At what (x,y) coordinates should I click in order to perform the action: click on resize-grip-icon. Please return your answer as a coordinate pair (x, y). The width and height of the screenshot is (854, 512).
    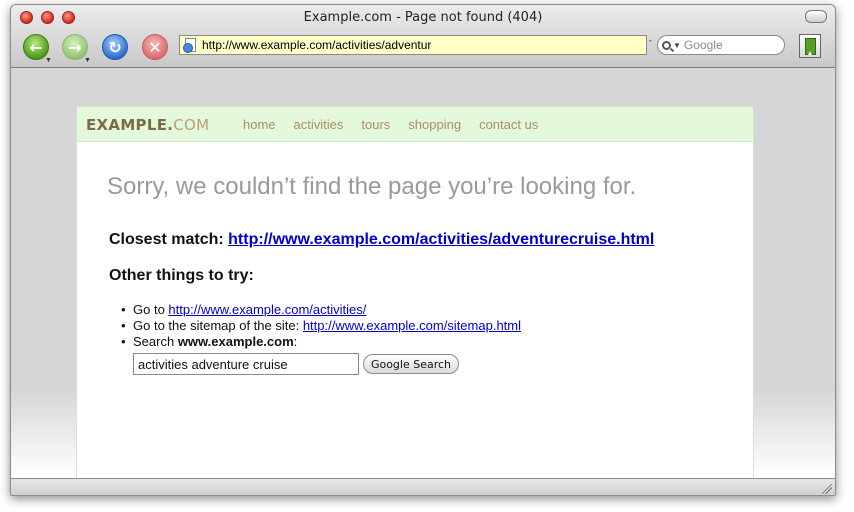
    Looking at the image, I should click on (827, 489).